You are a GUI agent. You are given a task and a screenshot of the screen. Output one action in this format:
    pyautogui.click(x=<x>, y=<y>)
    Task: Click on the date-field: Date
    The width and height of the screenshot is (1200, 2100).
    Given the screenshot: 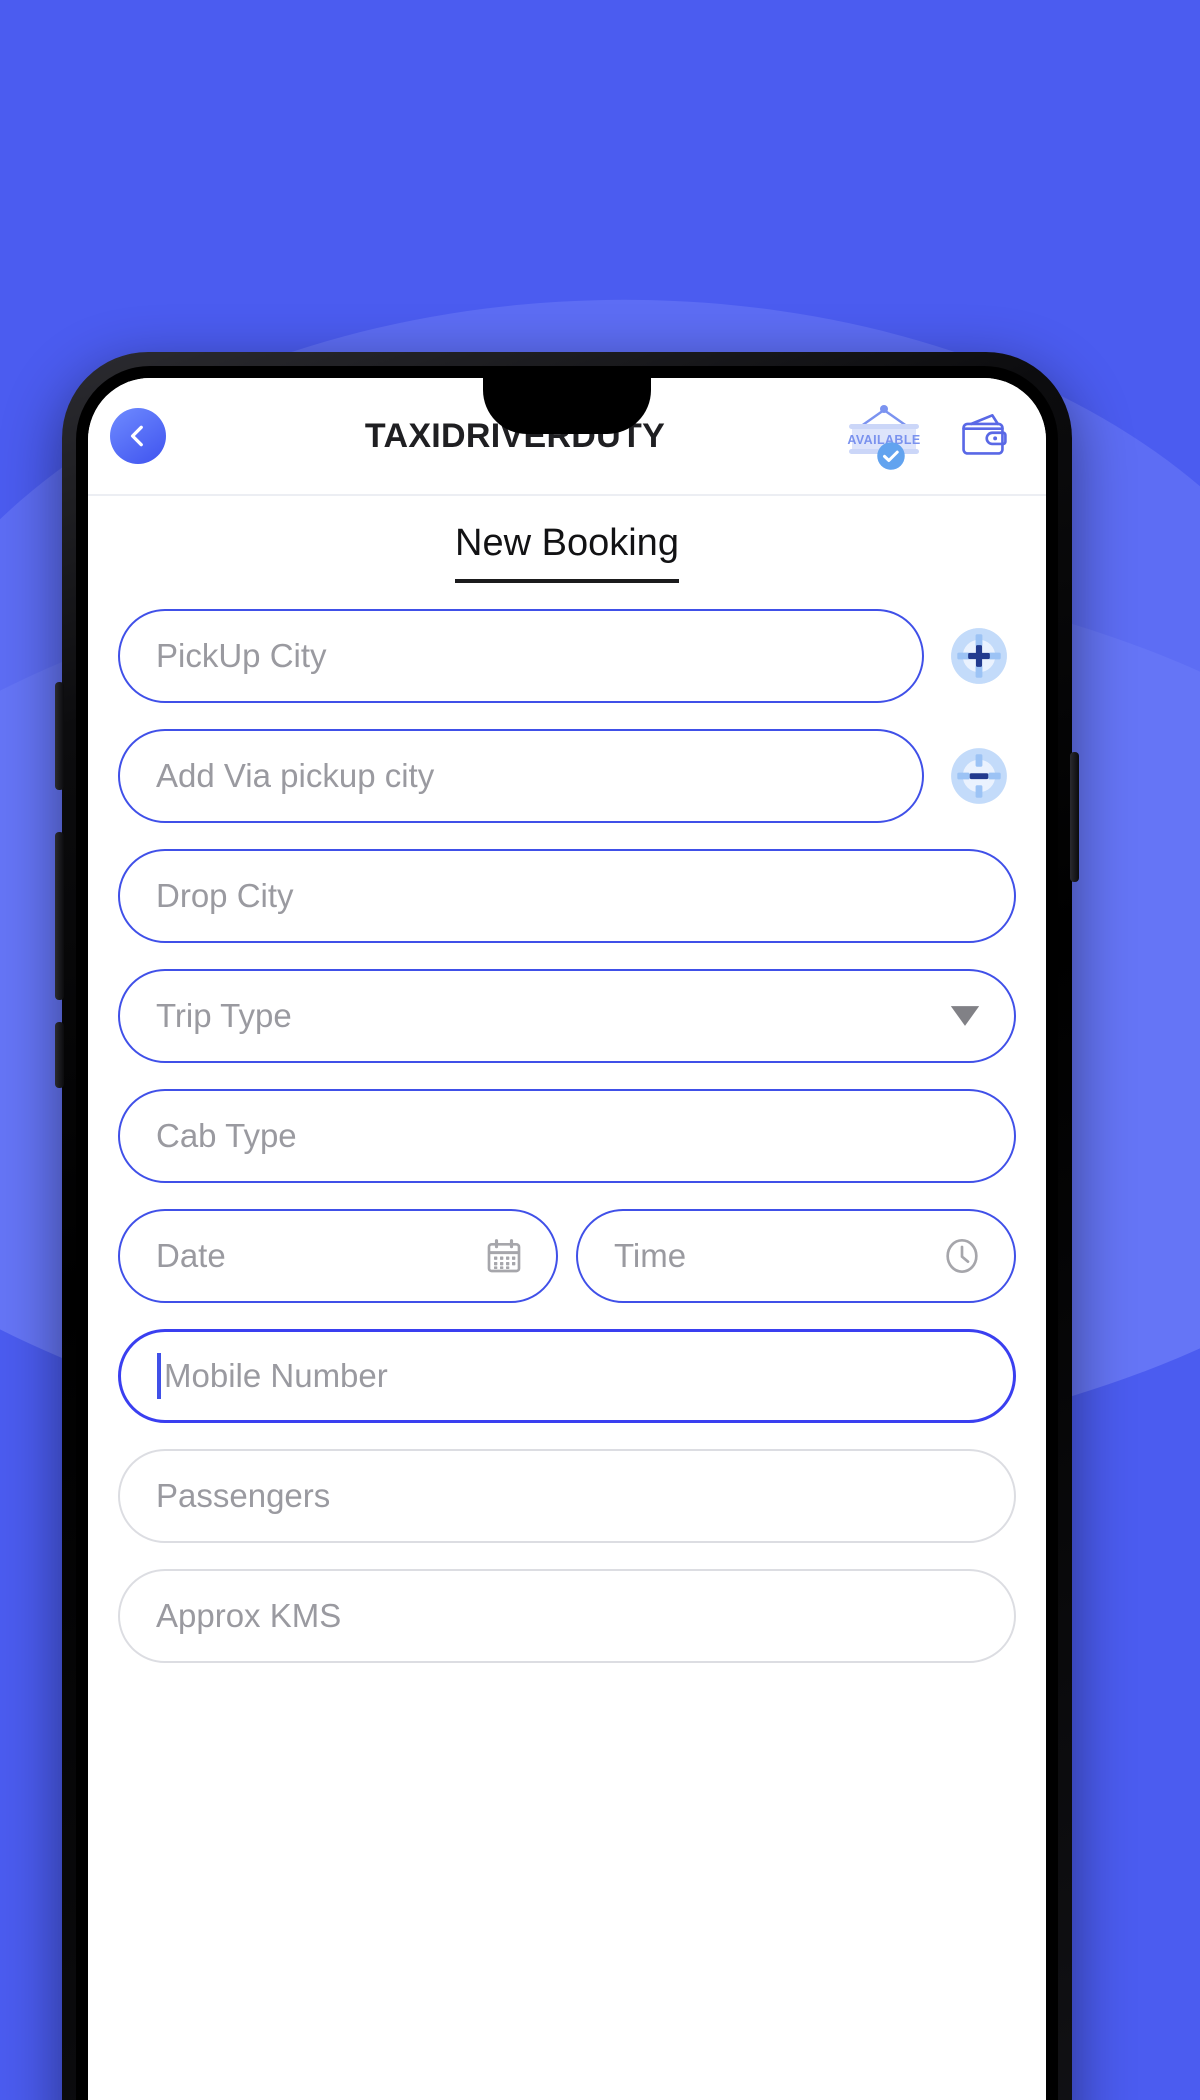 What is the action you would take?
    pyautogui.click(x=338, y=1256)
    